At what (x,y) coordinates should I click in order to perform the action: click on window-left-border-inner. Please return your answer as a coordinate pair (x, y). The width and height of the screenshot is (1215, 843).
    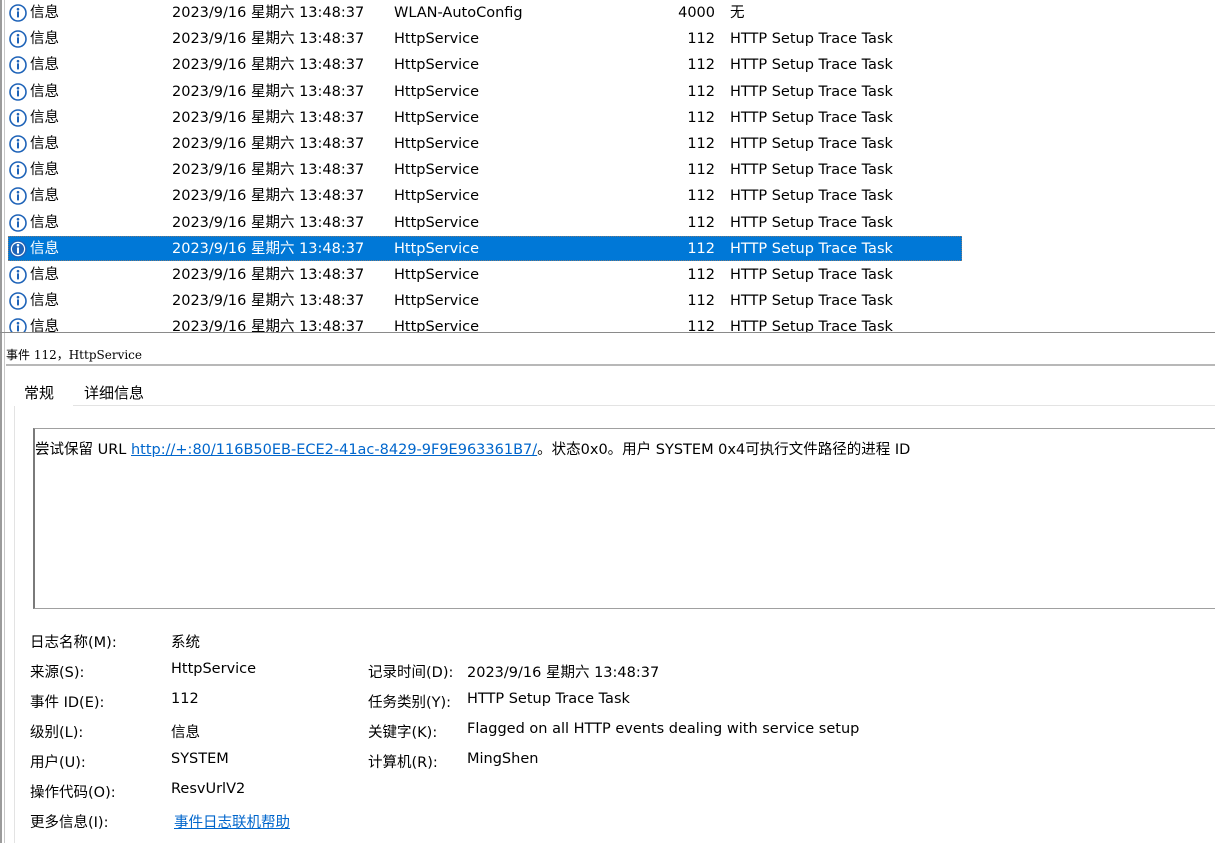
    Looking at the image, I should click on (4, 421).